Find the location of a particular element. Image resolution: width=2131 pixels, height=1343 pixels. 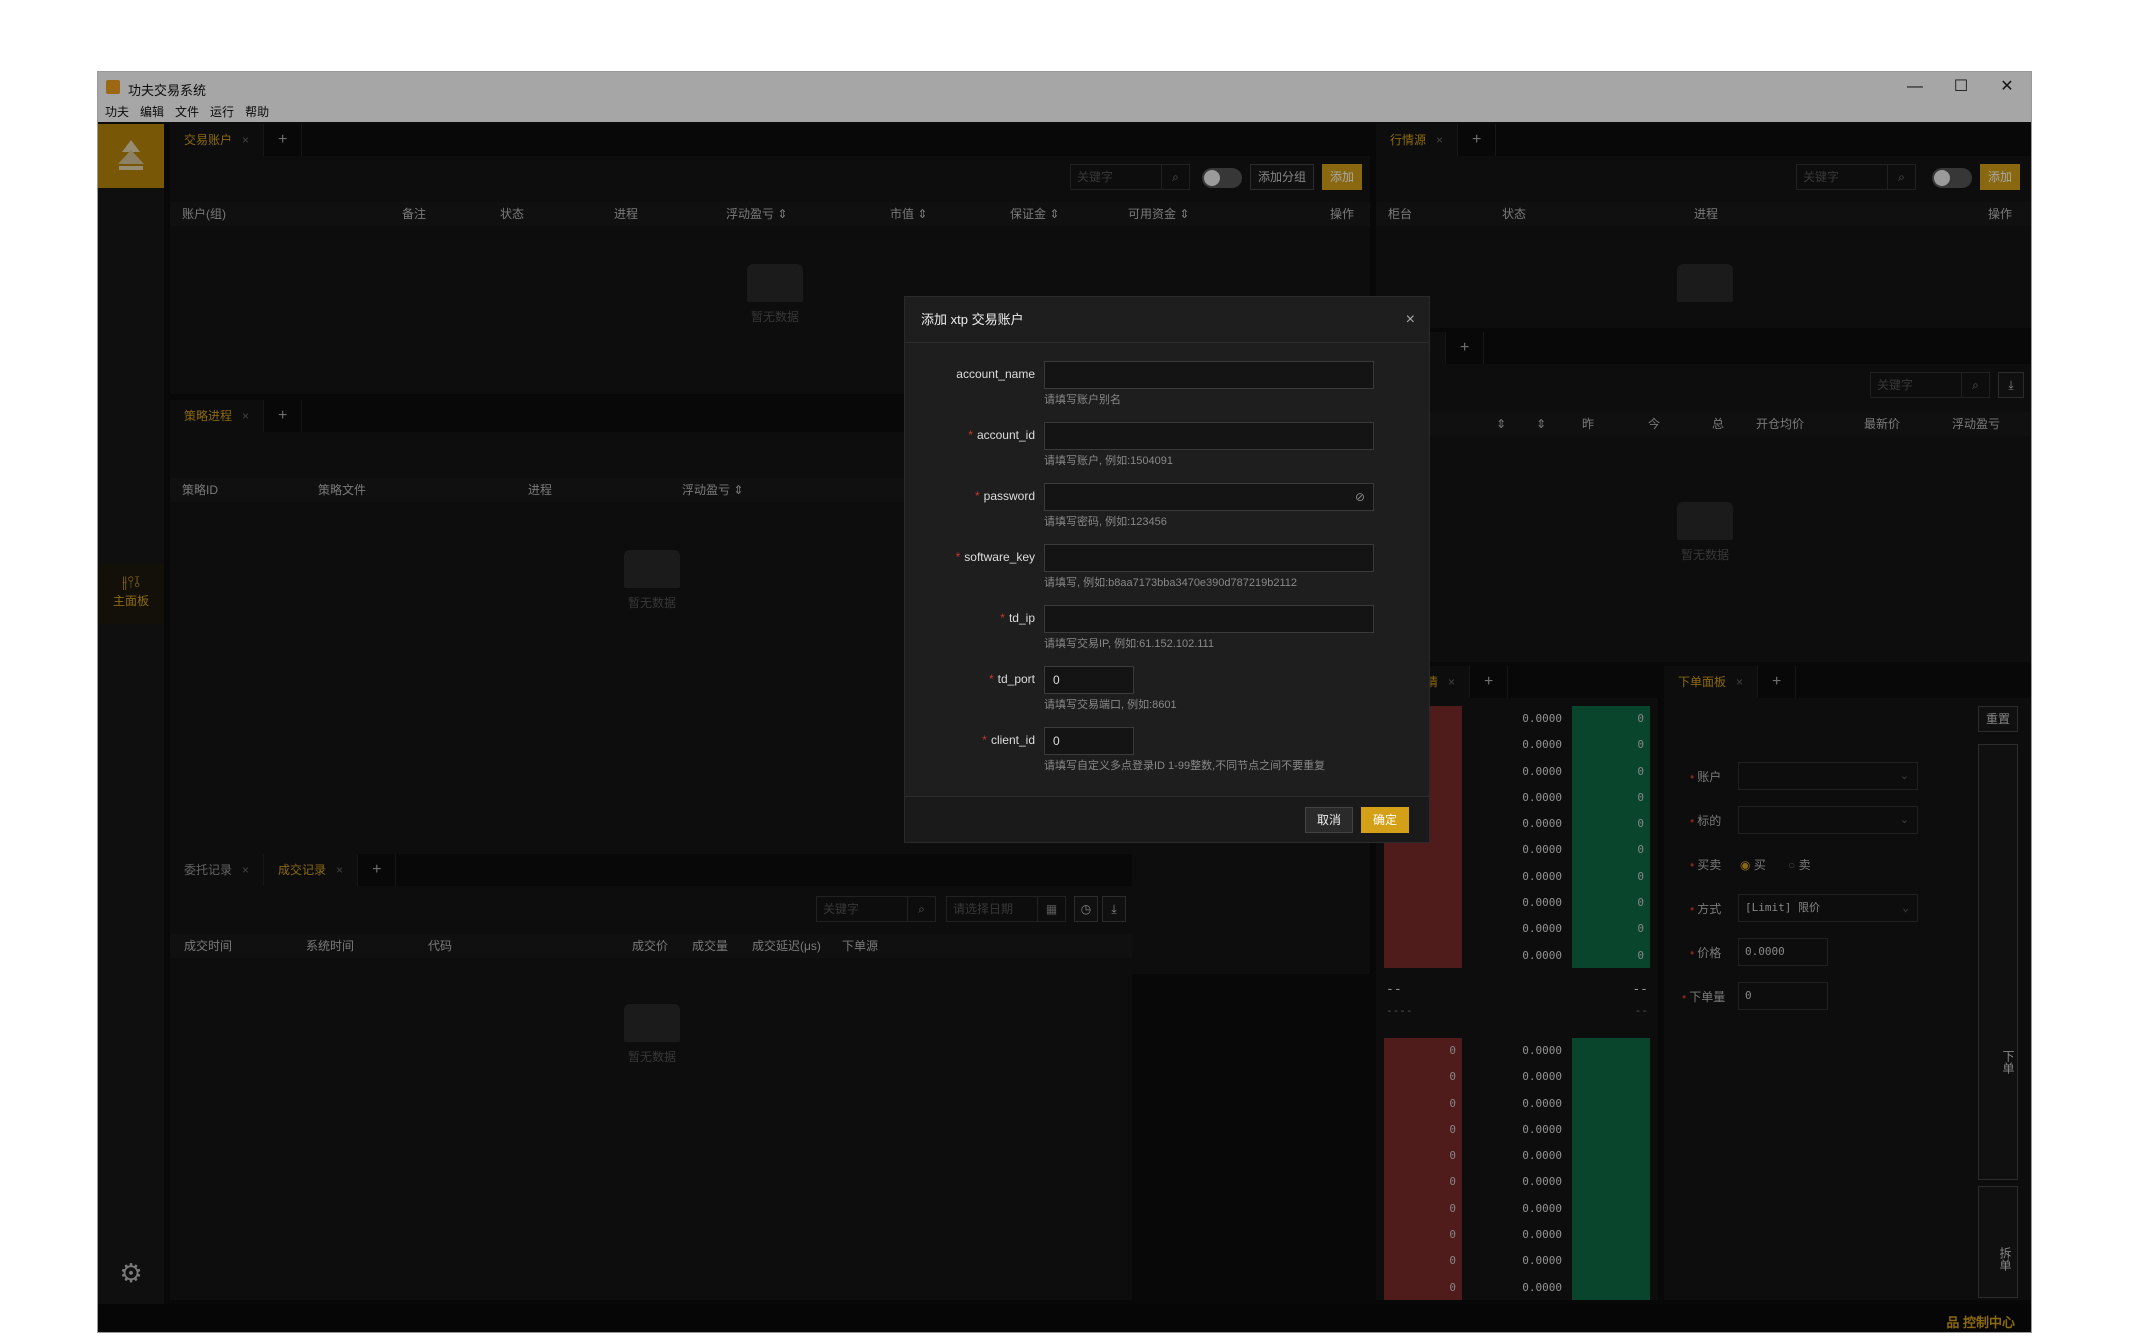

form-row-td-ip: * td_ip 请填写交易IP, 例如:61.152.102.111 is located at coordinates (1167, 627).